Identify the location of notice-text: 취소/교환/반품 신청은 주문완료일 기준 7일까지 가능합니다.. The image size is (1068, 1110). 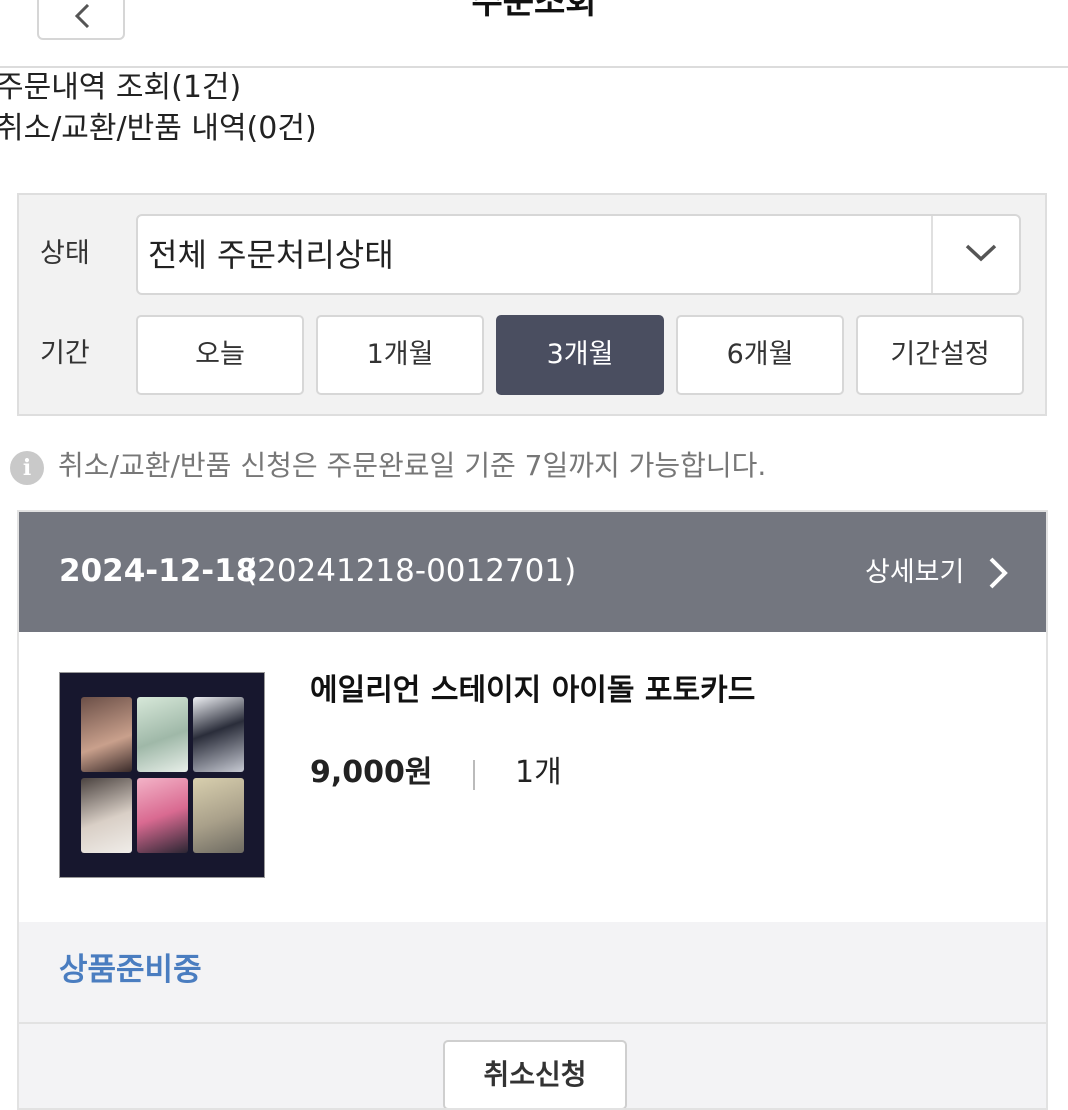
(412, 465).